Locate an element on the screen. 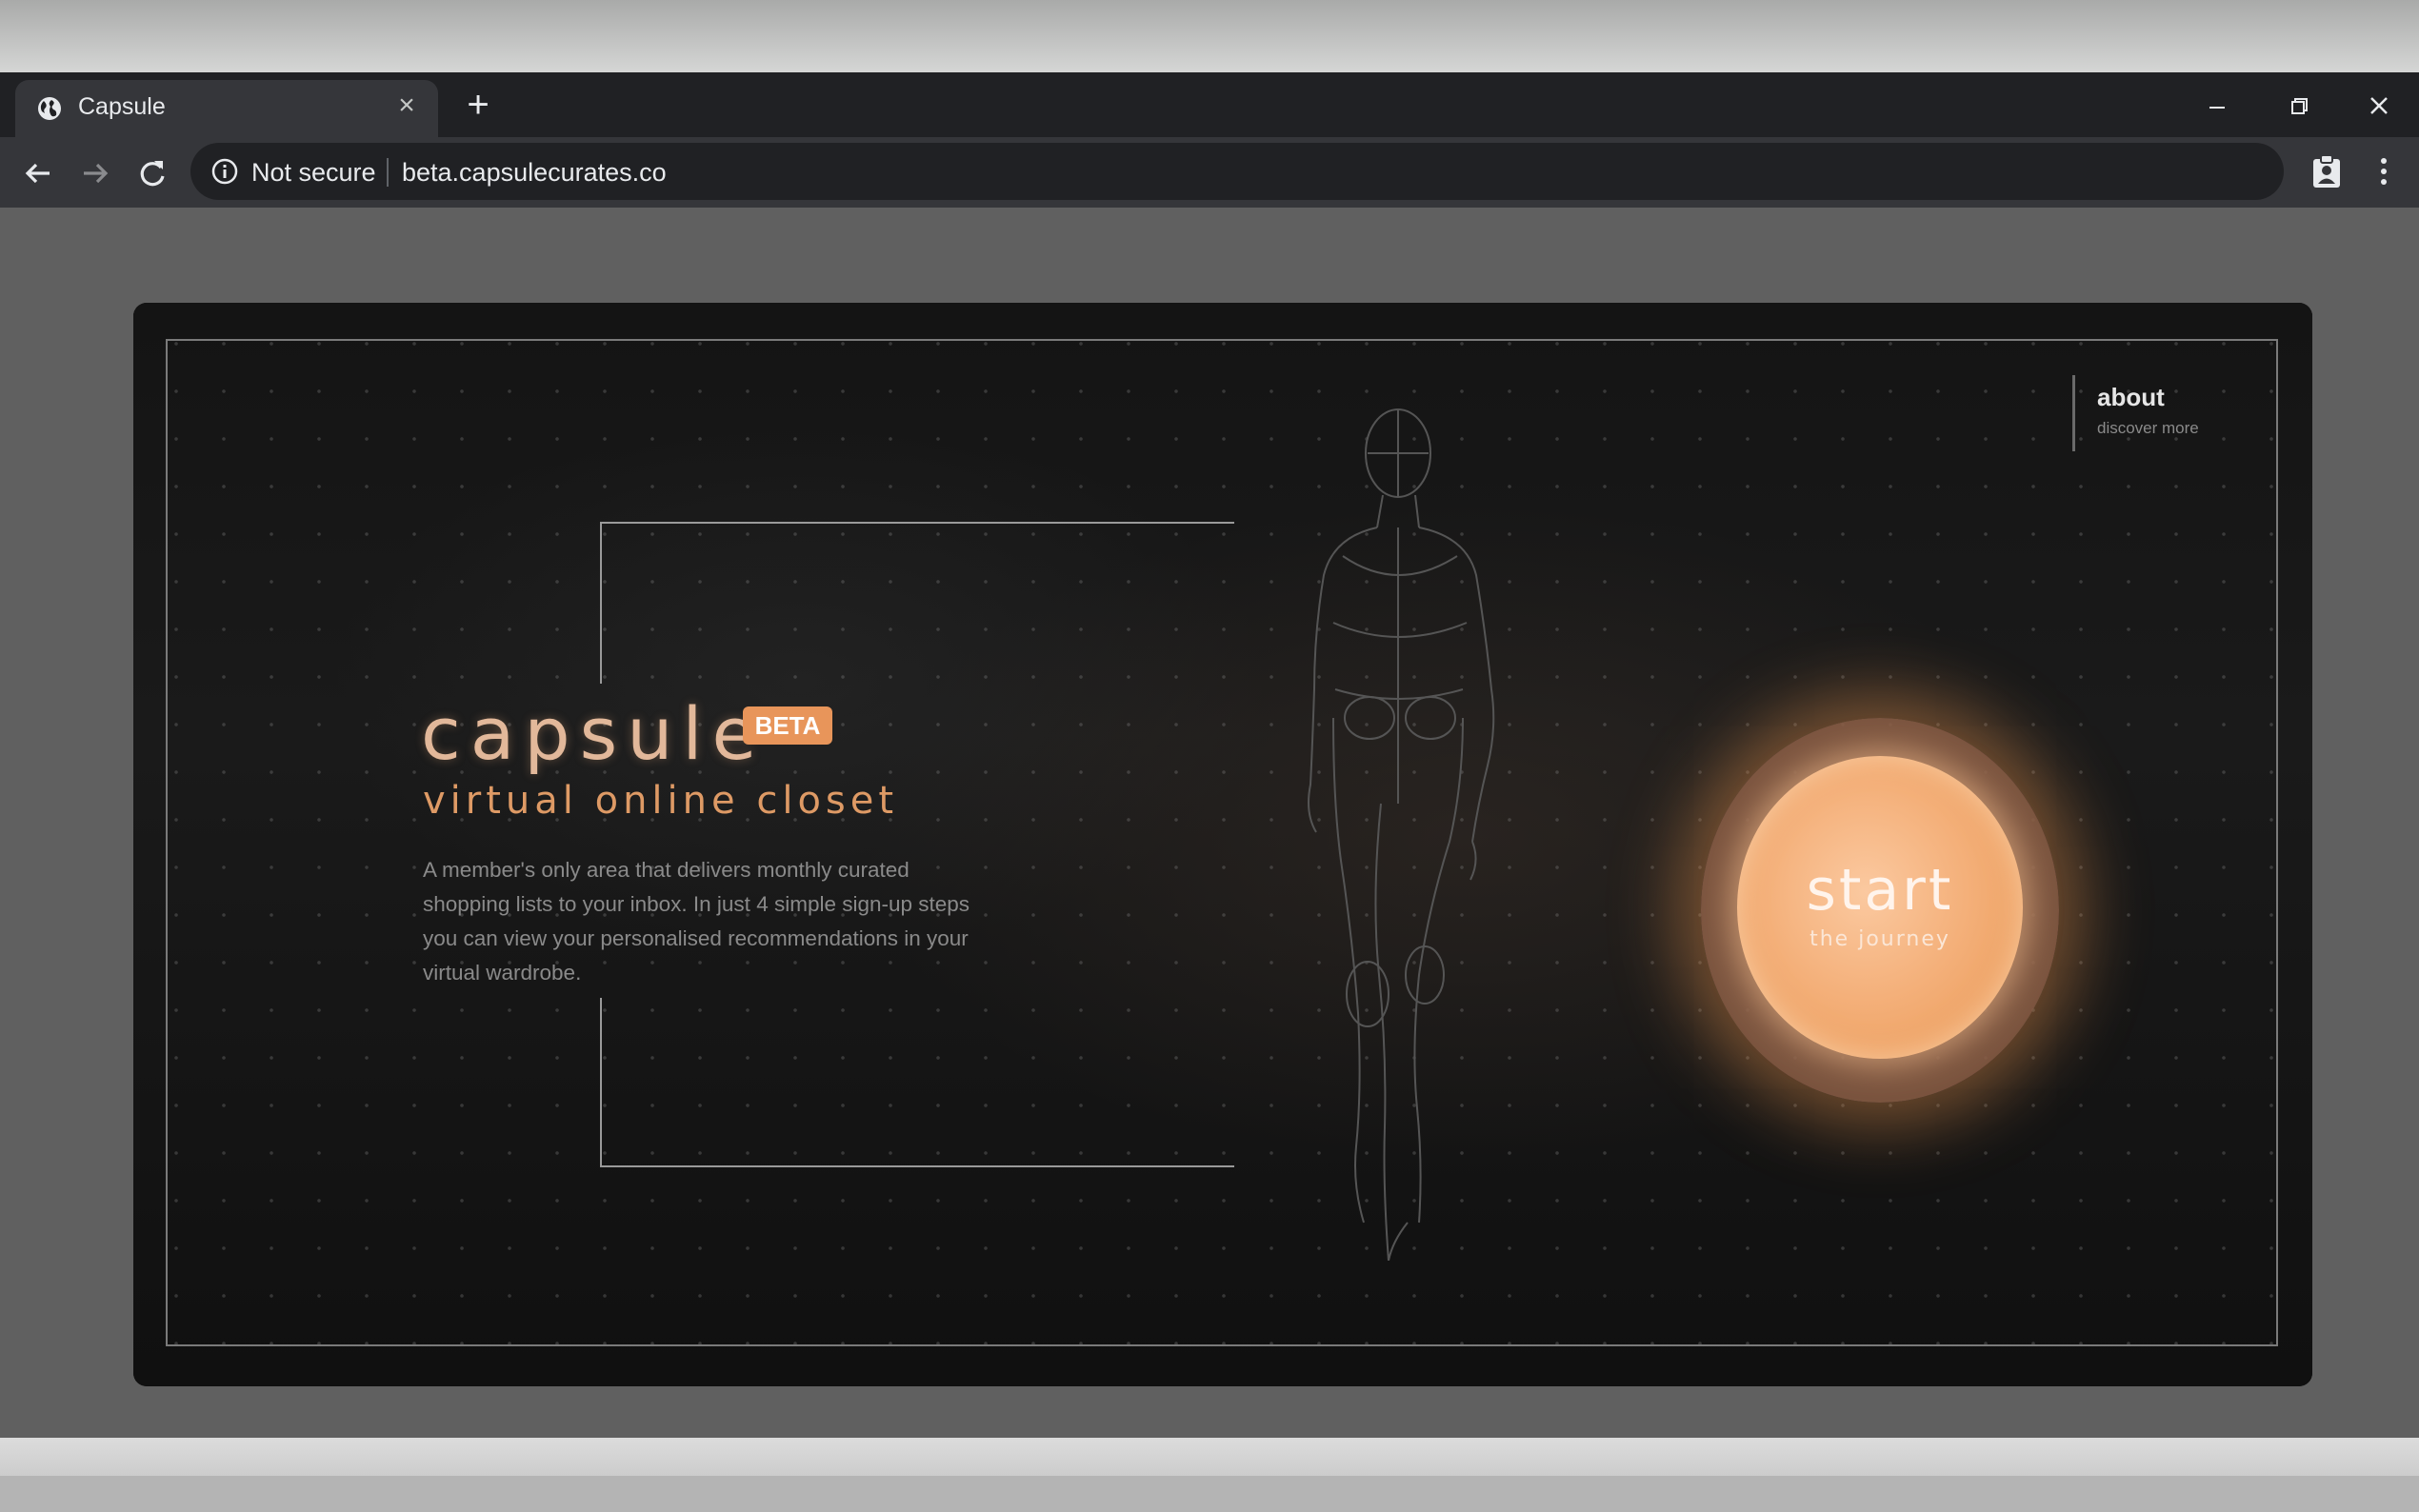  tab-title: Capsule is located at coordinates (122, 107).